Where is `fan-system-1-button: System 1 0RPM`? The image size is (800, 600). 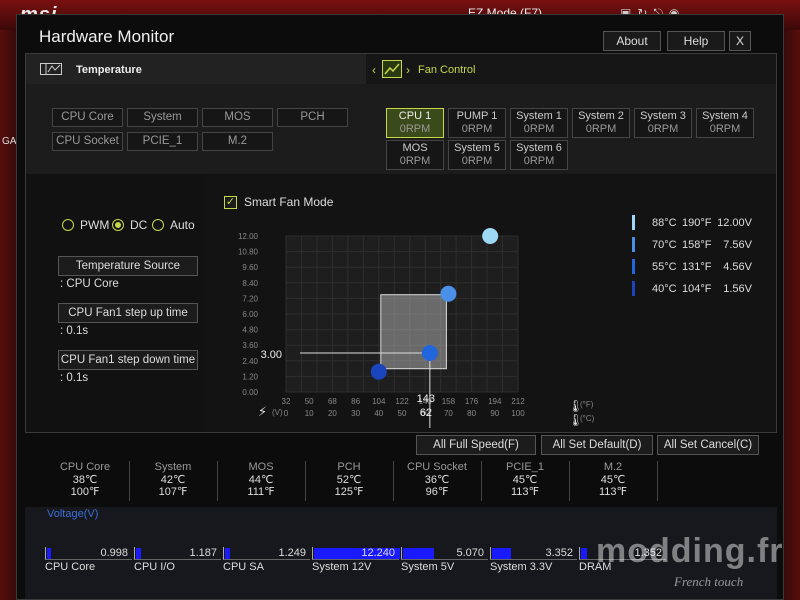
fan-system-1-button: System 1 0RPM is located at coordinates (539, 123).